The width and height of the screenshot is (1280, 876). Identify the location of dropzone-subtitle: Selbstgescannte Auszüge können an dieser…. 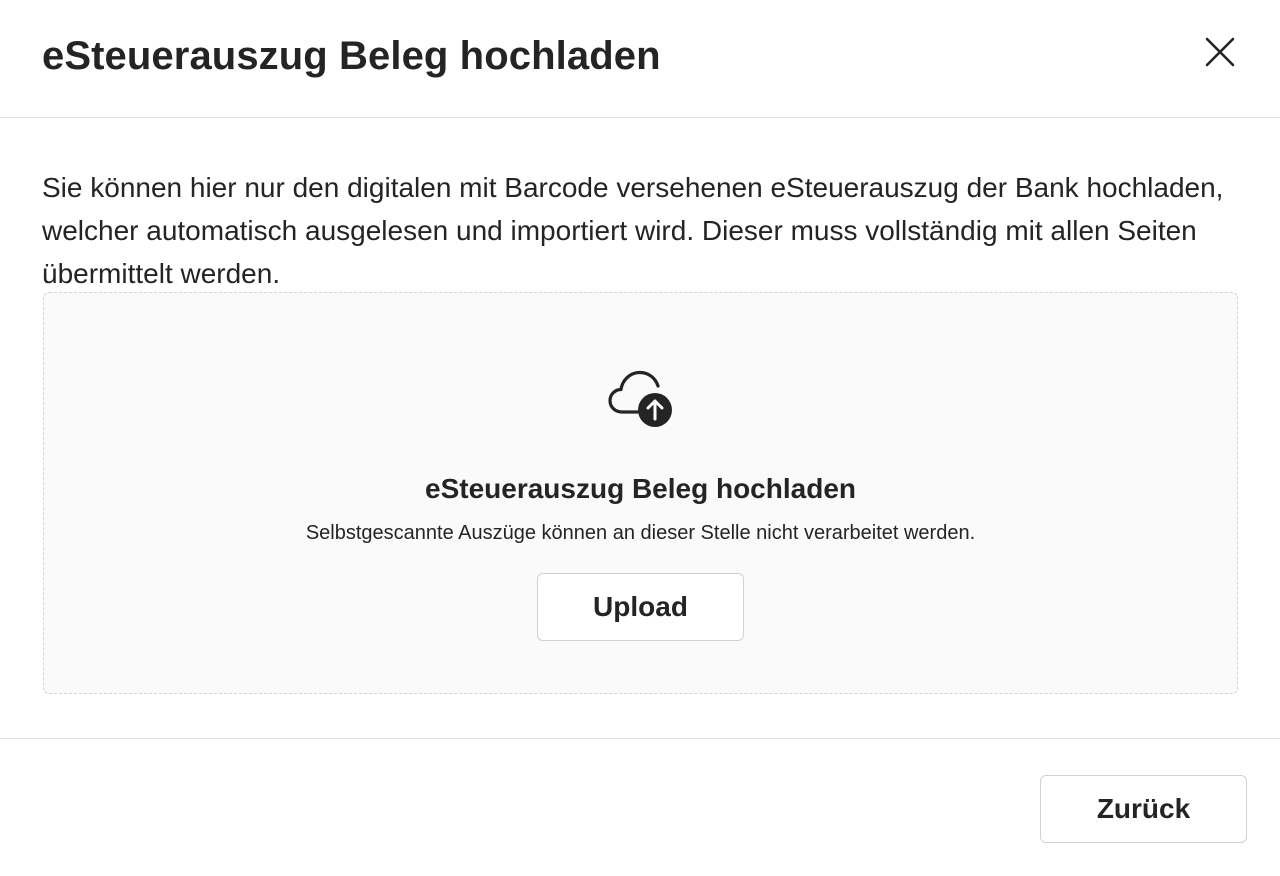
(640, 533).